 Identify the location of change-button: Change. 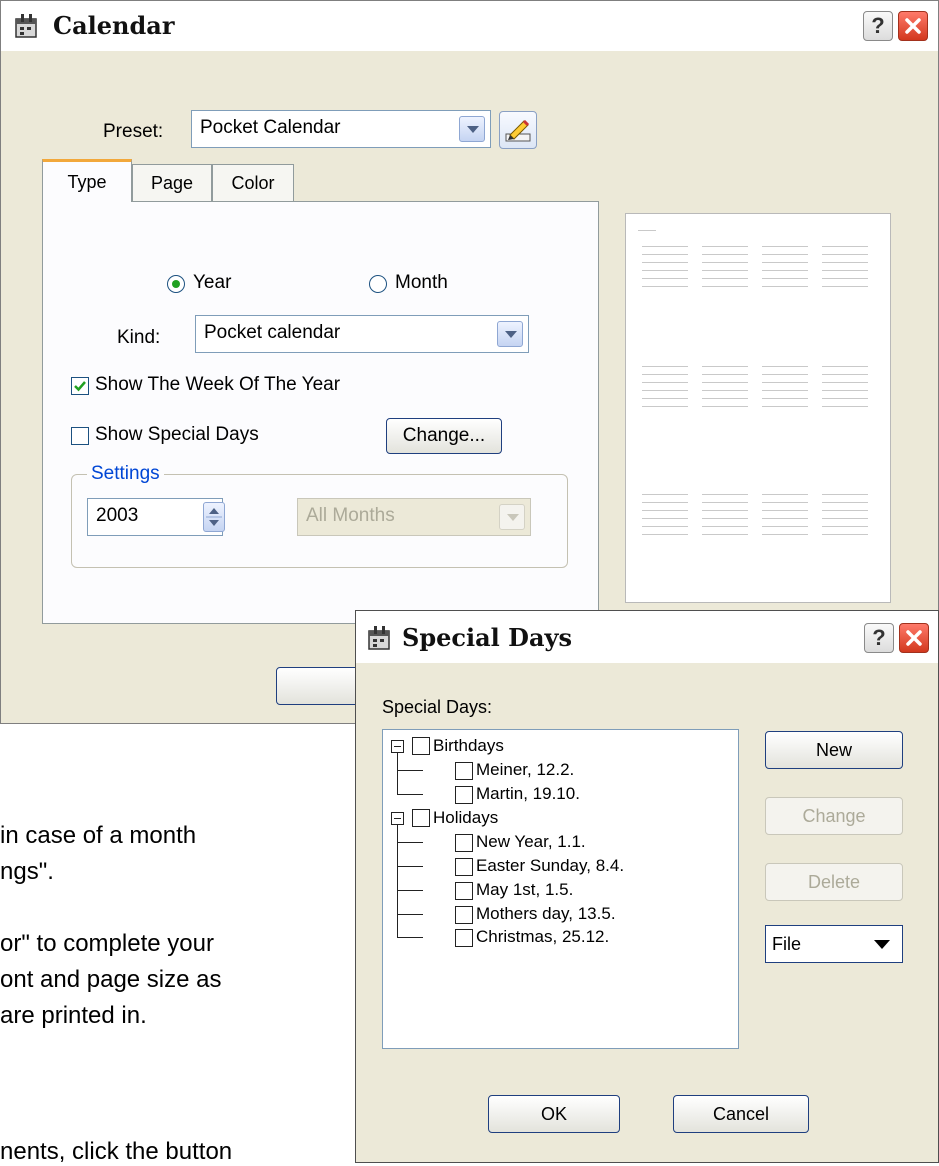
(834, 816).